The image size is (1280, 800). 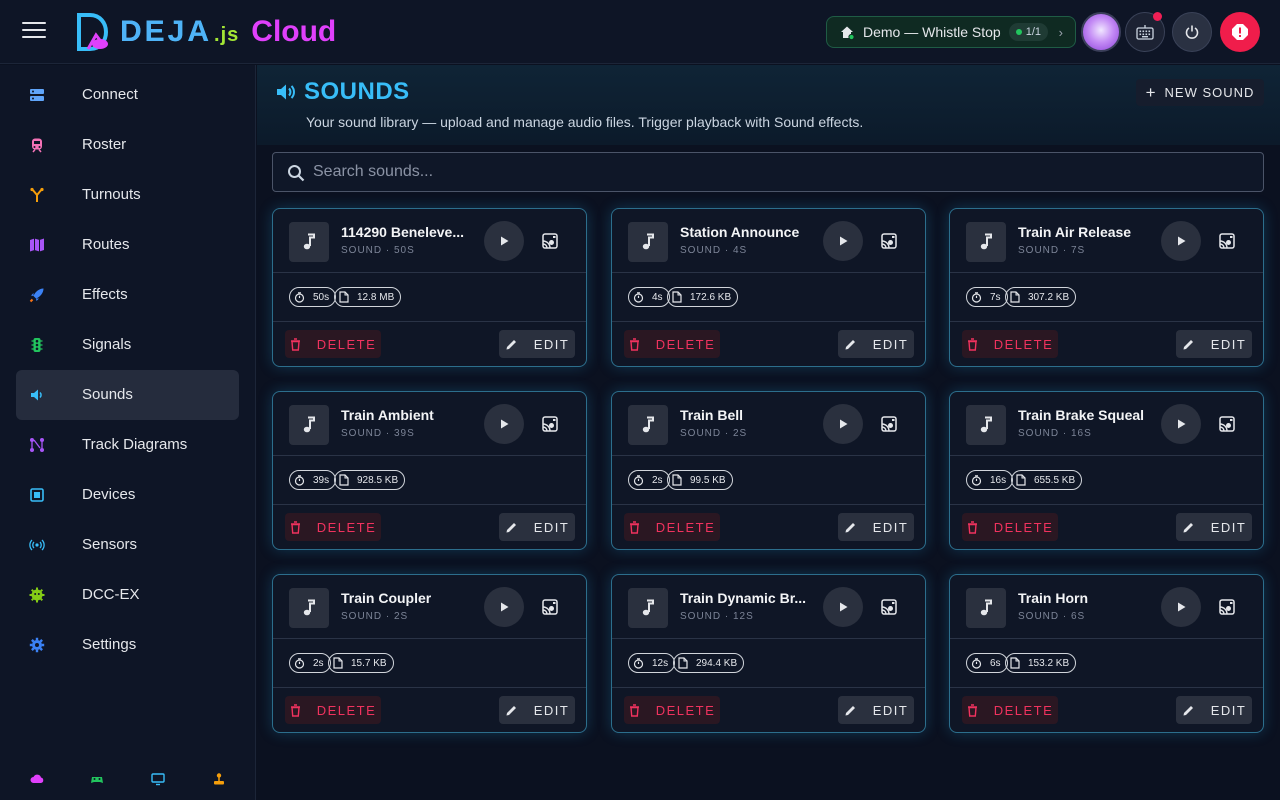 I want to click on speaker-icon, so click(x=37, y=395).